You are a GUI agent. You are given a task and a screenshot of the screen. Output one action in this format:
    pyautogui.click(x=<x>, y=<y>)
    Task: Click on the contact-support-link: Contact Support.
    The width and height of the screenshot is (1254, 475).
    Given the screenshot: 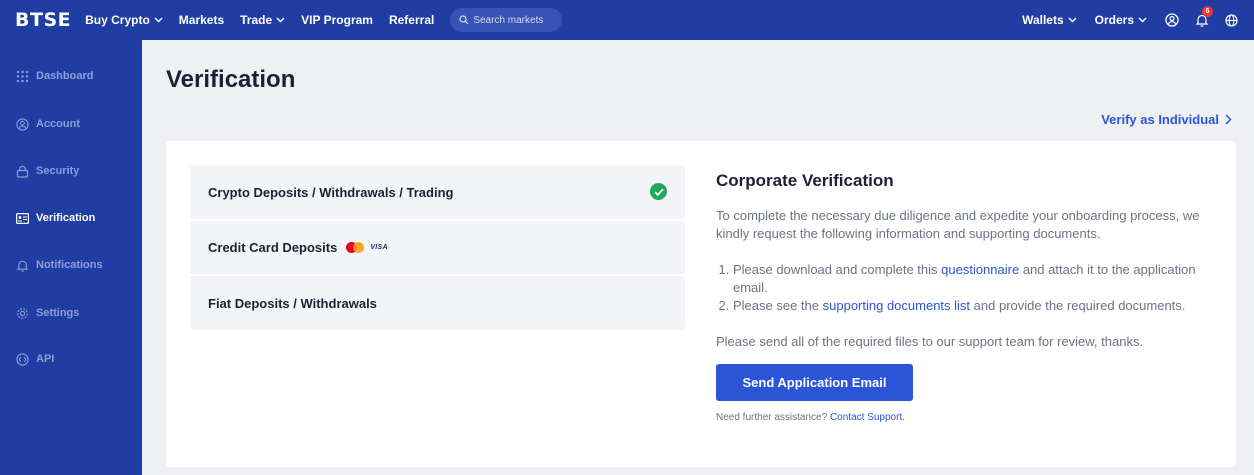 What is the action you would take?
    pyautogui.click(x=867, y=417)
    